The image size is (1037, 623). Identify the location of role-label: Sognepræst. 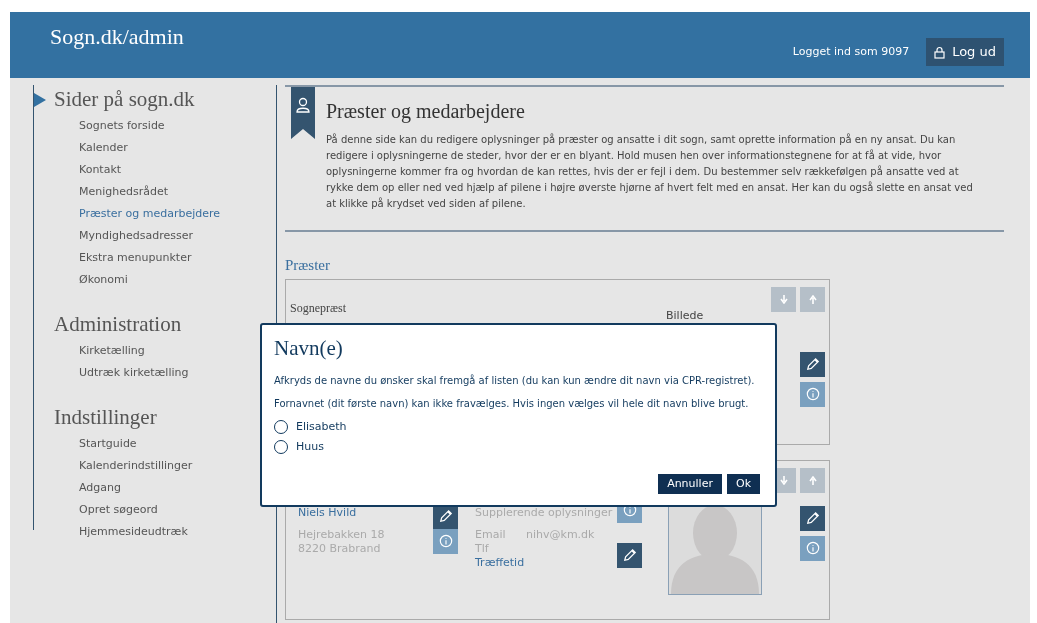
(318, 308).